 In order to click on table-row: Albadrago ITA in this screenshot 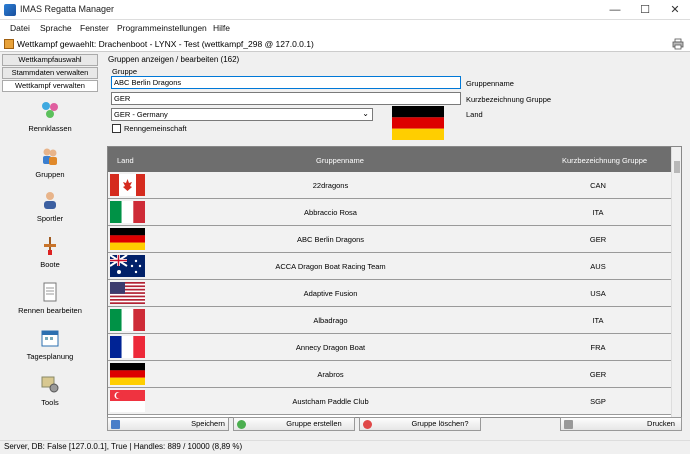, I will do `click(390, 320)`.